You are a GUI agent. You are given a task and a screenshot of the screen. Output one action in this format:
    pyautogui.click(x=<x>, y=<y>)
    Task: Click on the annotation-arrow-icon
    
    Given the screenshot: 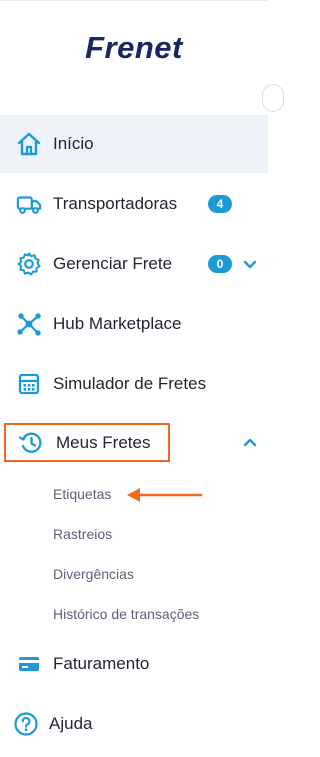 What is the action you would take?
    pyautogui.click(x=164, y=497)
    